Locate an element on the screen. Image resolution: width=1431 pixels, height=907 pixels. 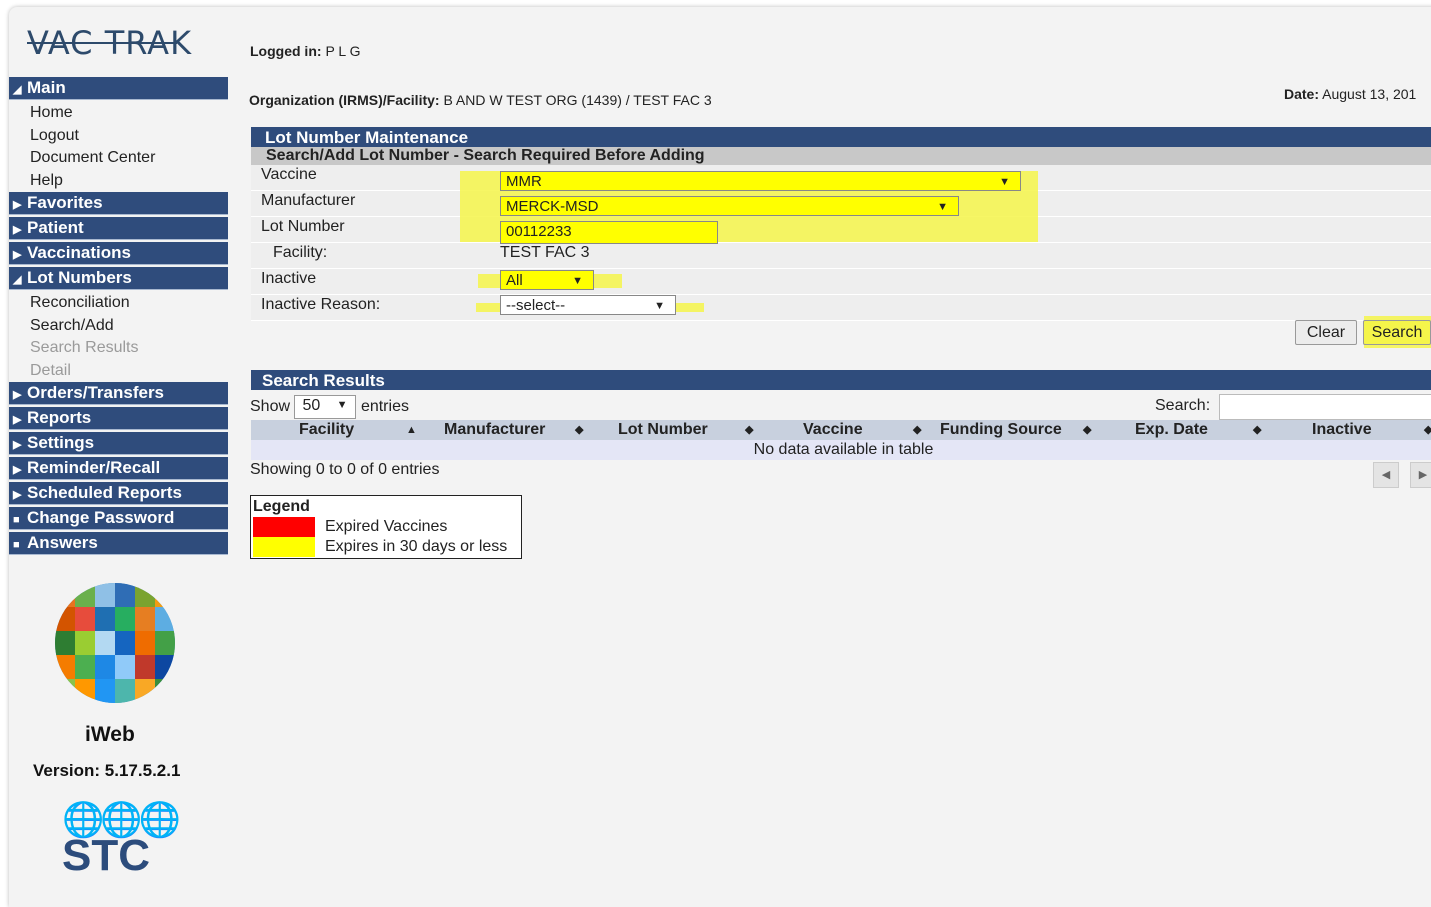
facility-row: Facility: TEST FAC 3 is located at coordinates (841, 256).